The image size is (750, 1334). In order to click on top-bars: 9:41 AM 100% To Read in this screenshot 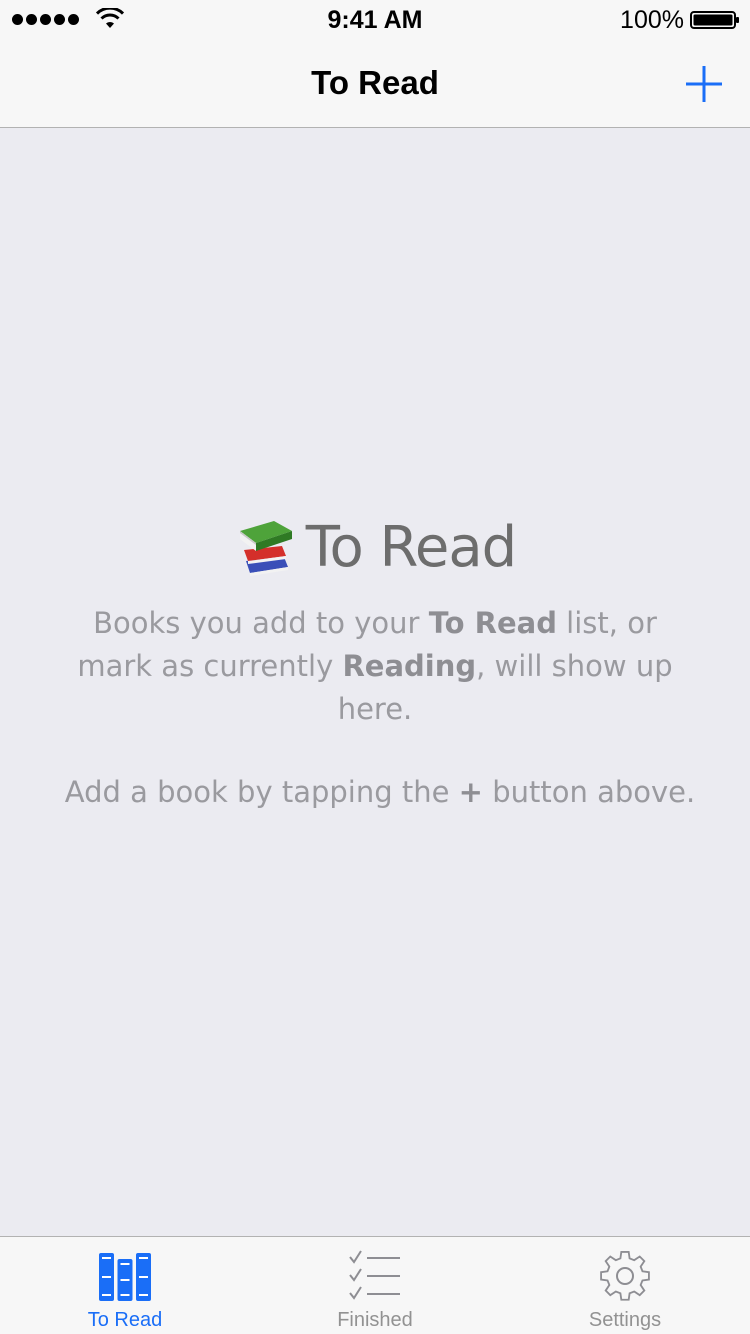, I will do `click(375, 64)`.